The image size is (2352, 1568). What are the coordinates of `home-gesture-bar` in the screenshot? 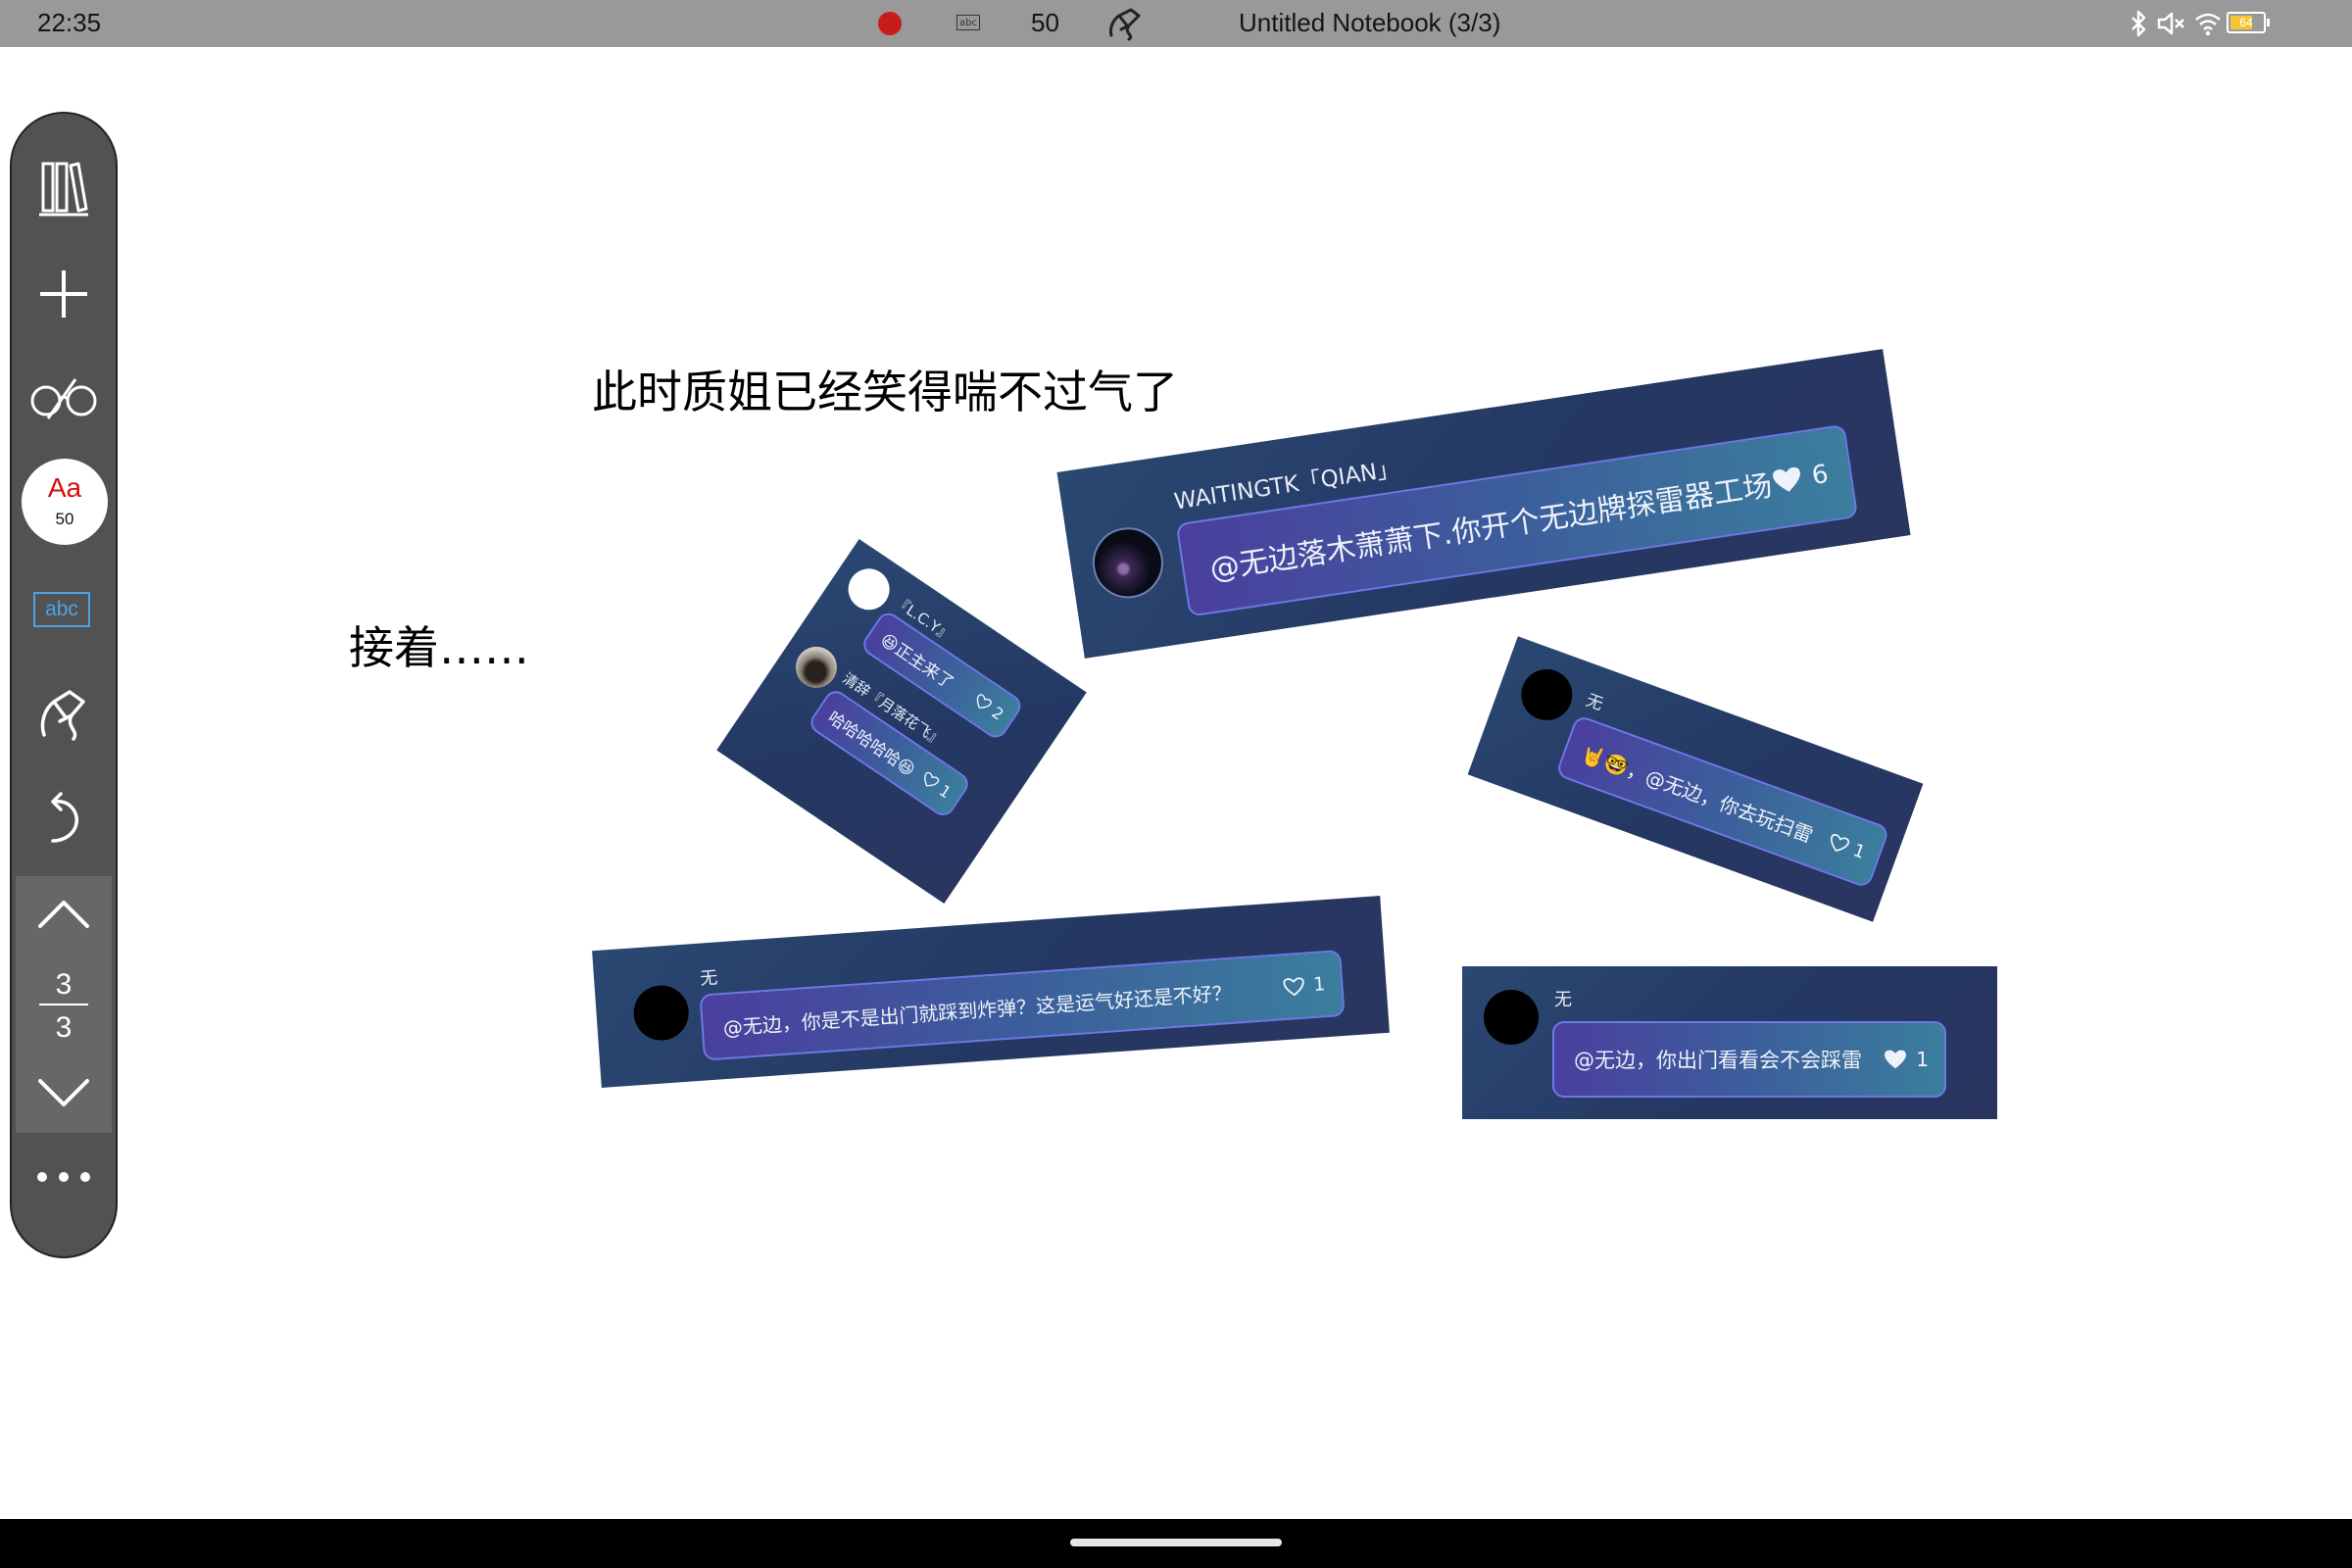 It's located at (1176, 1542).